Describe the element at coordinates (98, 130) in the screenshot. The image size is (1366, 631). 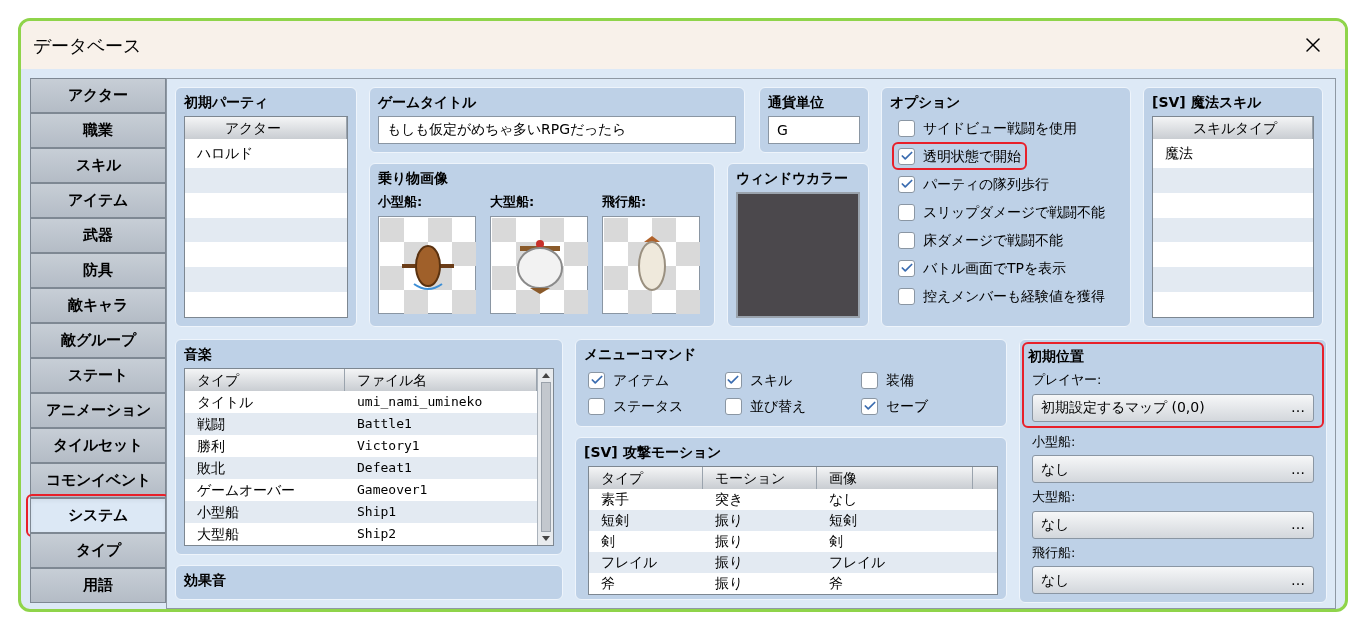
I see `sidebar-tab: 職業` at that location.